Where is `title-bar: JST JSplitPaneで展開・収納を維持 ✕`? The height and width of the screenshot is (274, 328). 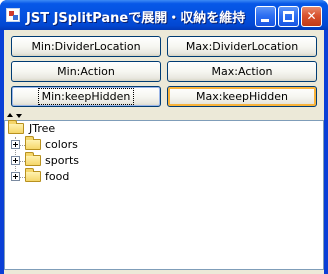 title-bar: JST JSplitPaneで展開・収納を維持 ✕ is located at coordinates (164, 15).